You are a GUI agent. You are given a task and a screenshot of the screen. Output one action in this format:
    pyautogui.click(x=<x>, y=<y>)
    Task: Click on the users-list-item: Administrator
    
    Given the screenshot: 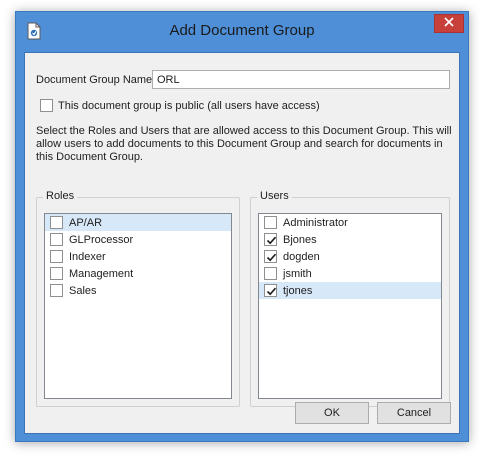 What is the action you would take?
    pyautogui.click(x=350, y=222)
    